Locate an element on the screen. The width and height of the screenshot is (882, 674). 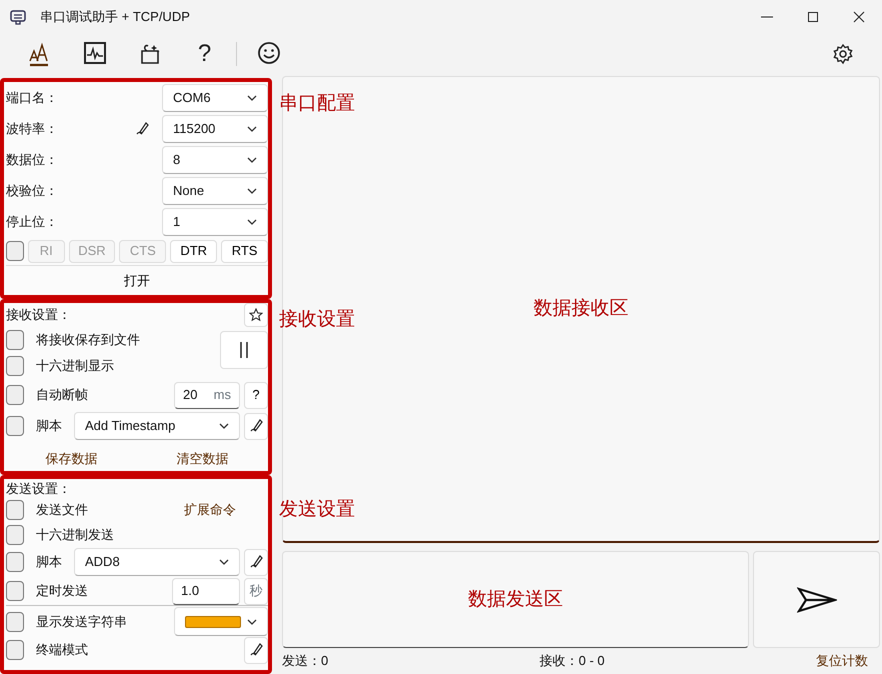
action-link: 保存数据 is located at coordinates (72, 458).